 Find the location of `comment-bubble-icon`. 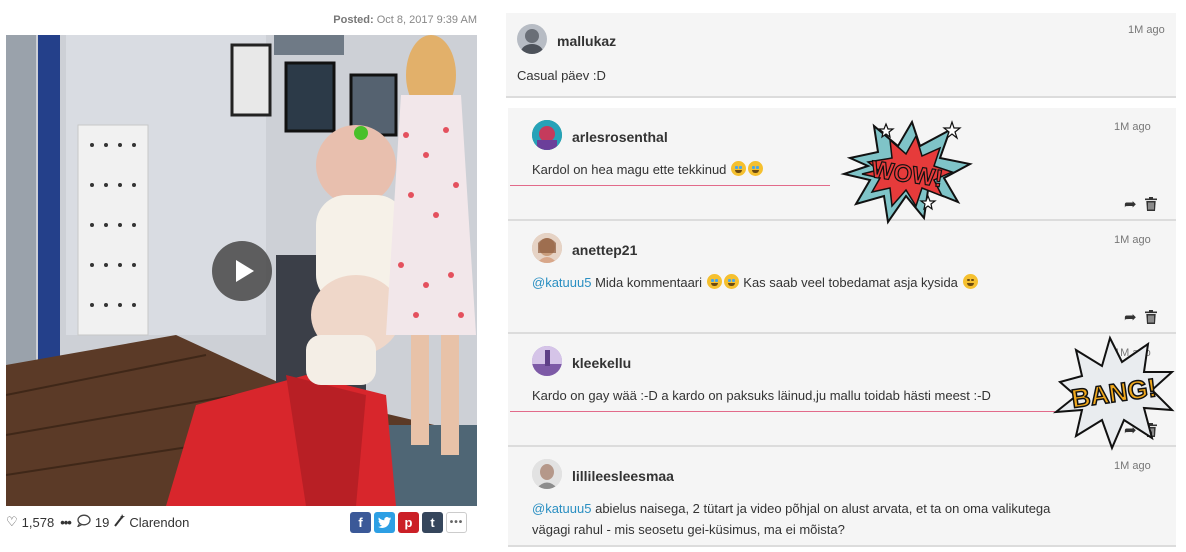

comment-bubble-icon is located at coordinates (83, 522).